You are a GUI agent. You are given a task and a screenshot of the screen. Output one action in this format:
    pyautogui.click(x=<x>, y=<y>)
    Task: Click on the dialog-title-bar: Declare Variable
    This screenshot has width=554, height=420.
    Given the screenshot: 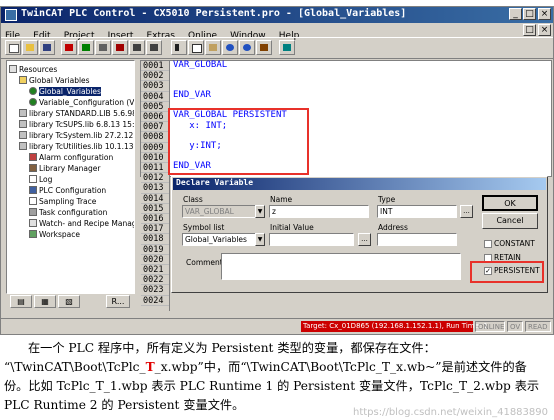 What is the action you would take?
    pyautogui.click(x=359, y=184)
    